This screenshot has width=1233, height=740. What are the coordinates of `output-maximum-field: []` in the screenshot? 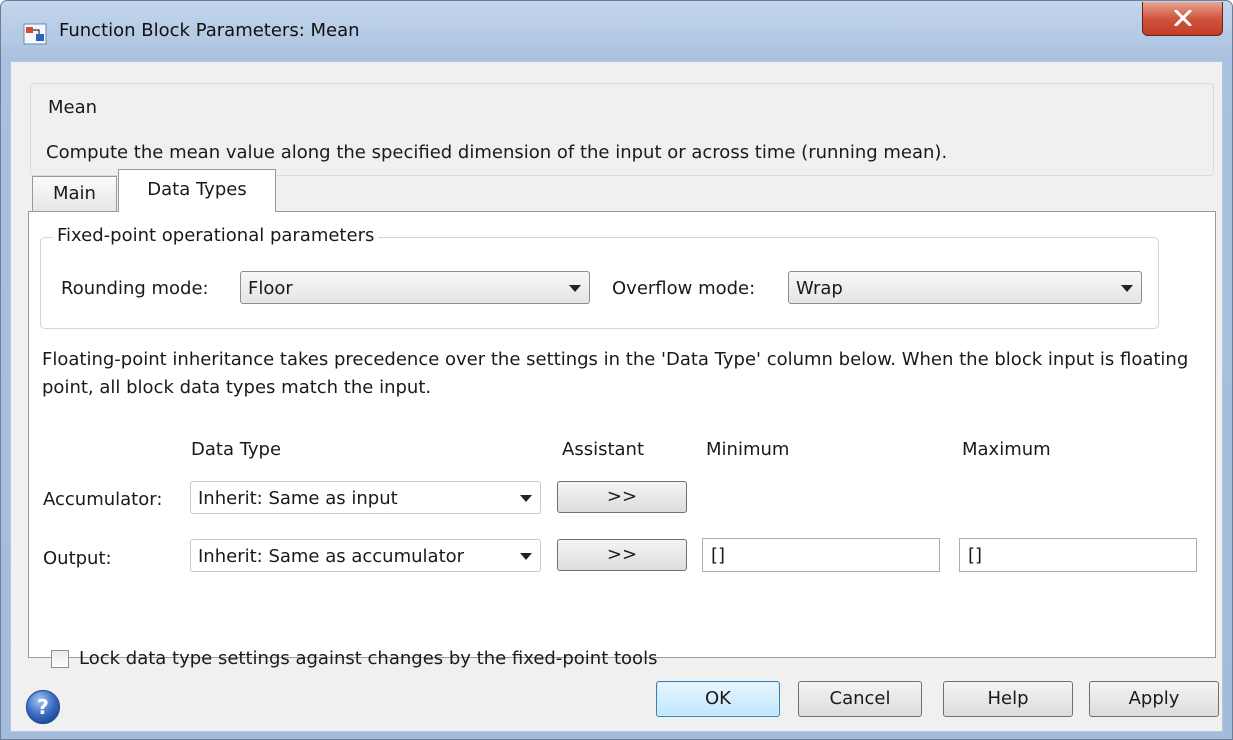 It's located at (1078, 555).